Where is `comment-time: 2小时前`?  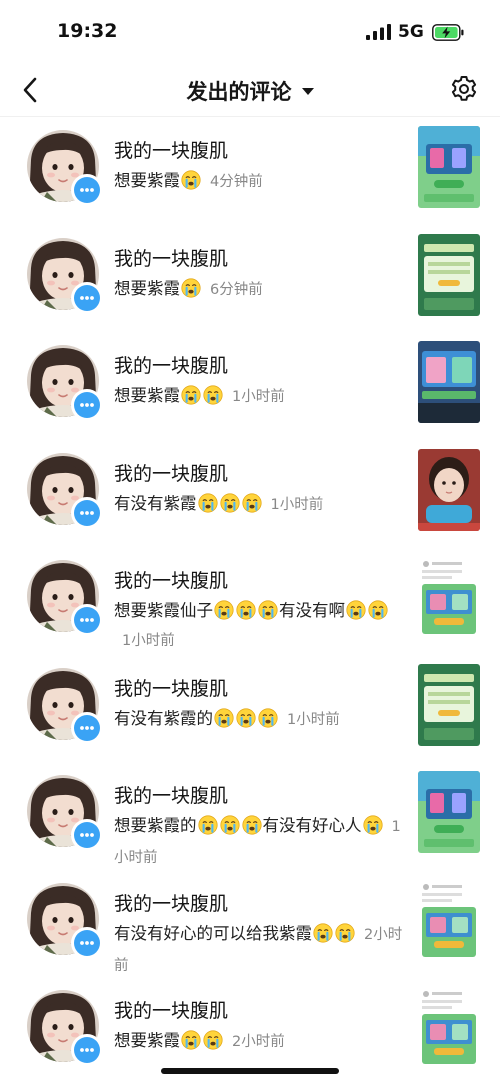 comment-time: 2小时前 is located at coordinates (258, 1042).